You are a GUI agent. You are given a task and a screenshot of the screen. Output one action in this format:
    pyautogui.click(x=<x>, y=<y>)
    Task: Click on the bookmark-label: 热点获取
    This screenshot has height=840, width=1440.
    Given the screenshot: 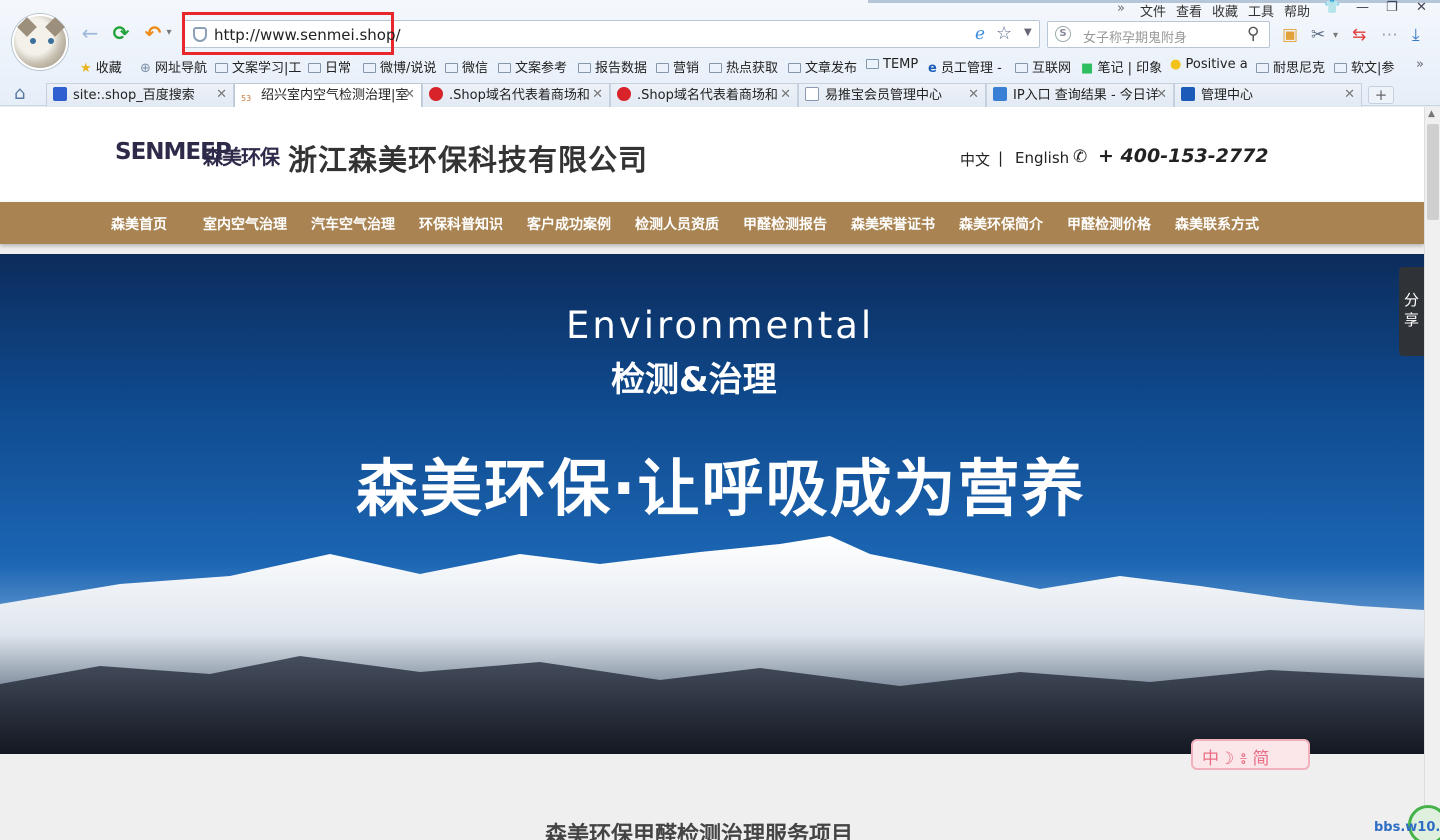 What is the action you would take?
    pyautogui.click(x=752, y=68)
    